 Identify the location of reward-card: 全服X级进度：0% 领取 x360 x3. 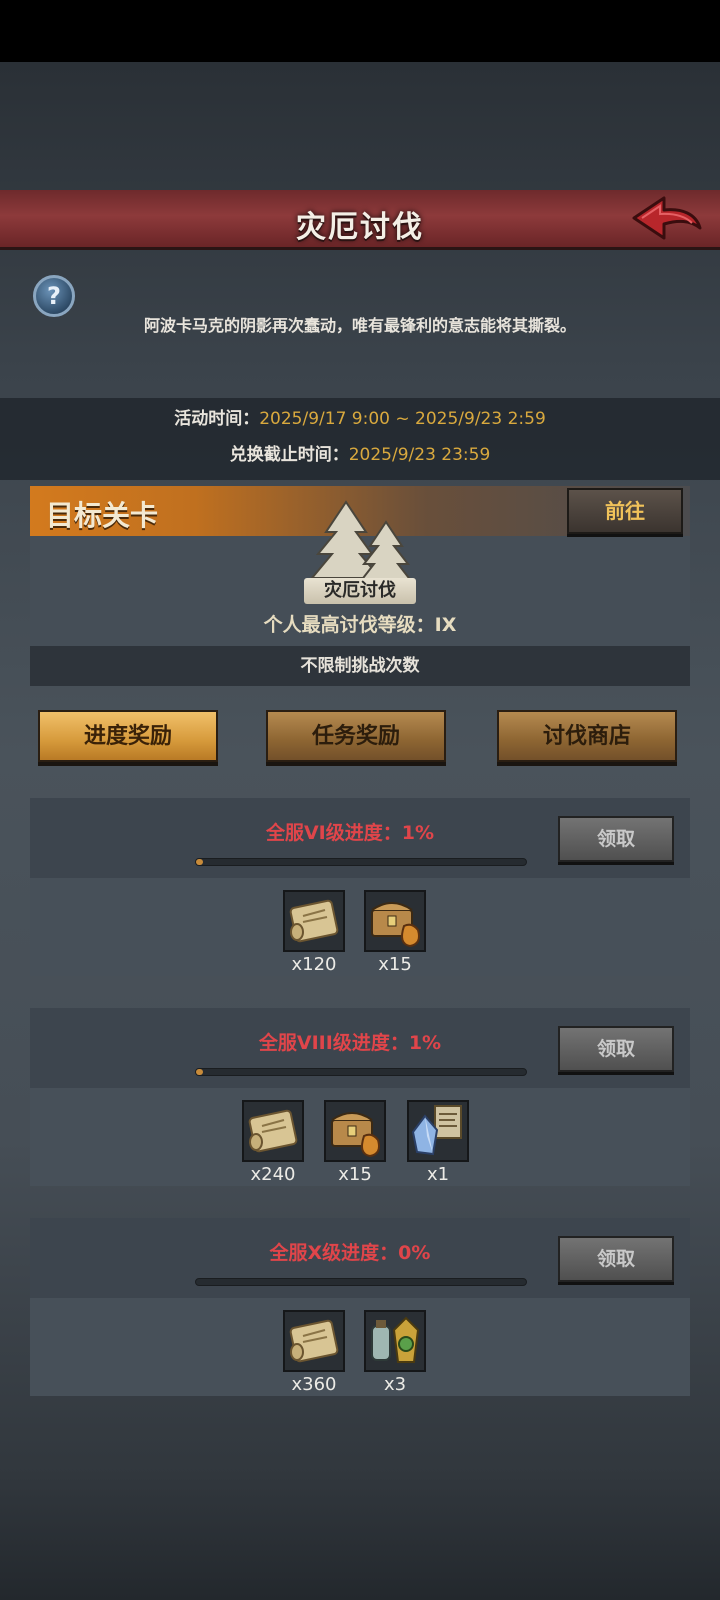
(360, 1307).